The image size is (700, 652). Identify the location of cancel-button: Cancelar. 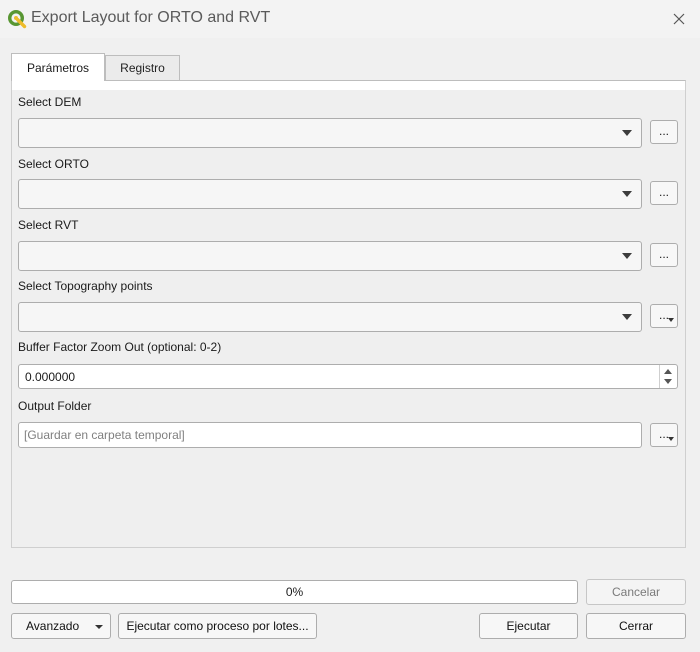
(636, 592).